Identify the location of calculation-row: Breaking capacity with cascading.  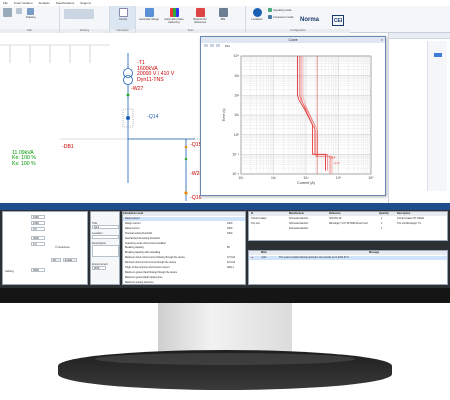
(184, 253).